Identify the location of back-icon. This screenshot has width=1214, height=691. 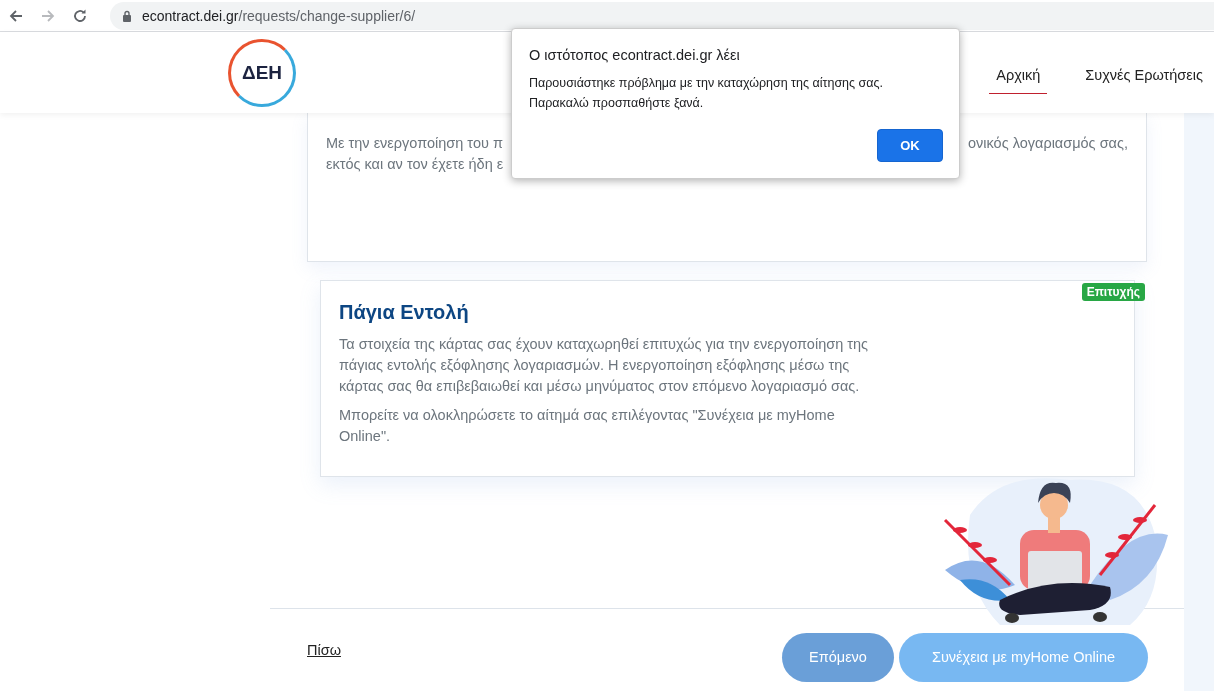
(16, 15).